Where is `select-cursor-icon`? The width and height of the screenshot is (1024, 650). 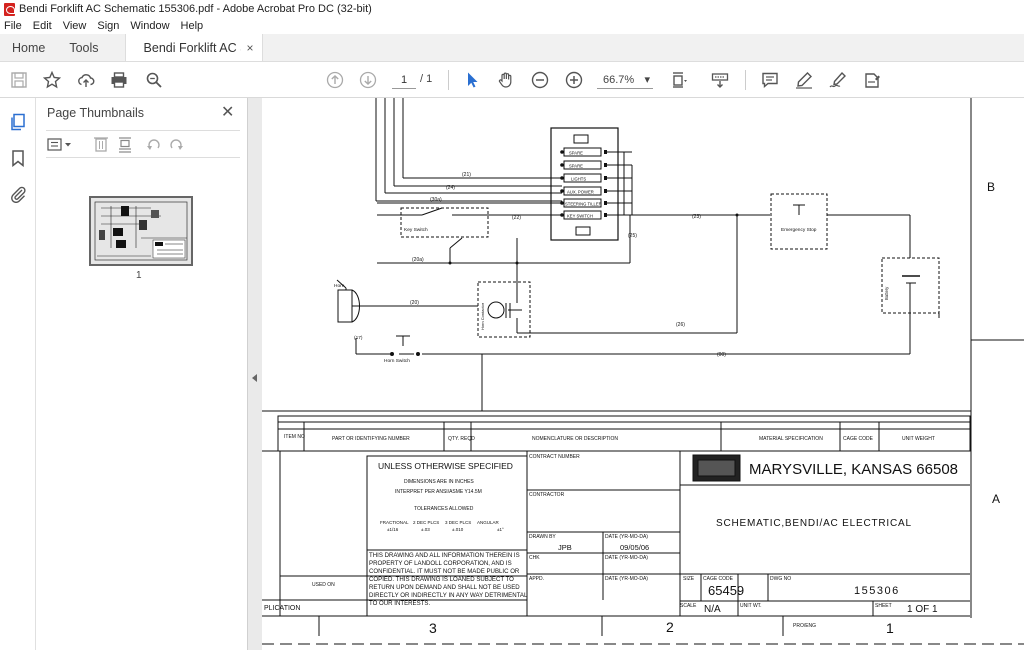
select-cursor-icon is located at coordinates (472, 80).